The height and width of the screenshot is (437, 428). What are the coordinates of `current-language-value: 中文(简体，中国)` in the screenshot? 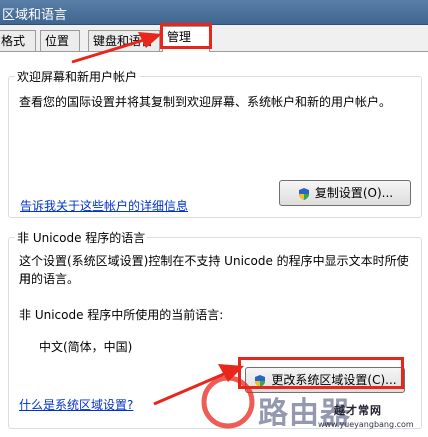 It's located at (86, 347).